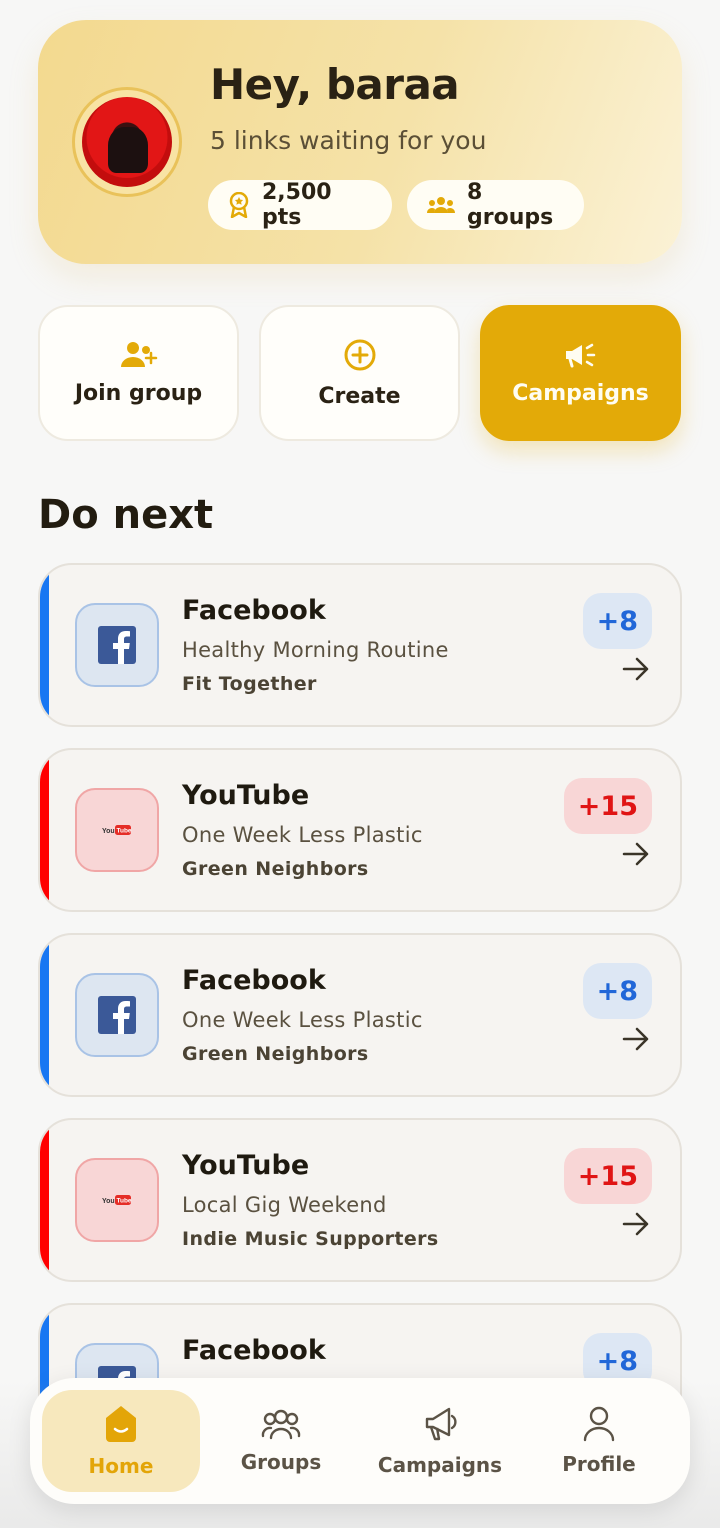 The image size is (720, 1528). What do you see at coordinates (121, 1466) in the screenshot?
I see `nav-home-label: Home` at bounding box center [121, 1466].